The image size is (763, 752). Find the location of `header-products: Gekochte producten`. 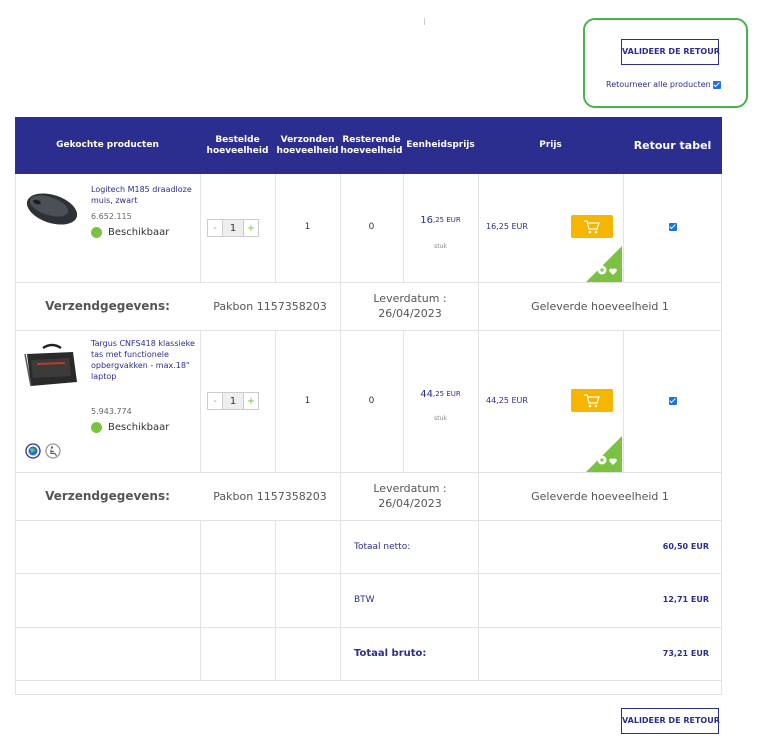

header-products: Gekochte producten is located at coordinates (107, 145).